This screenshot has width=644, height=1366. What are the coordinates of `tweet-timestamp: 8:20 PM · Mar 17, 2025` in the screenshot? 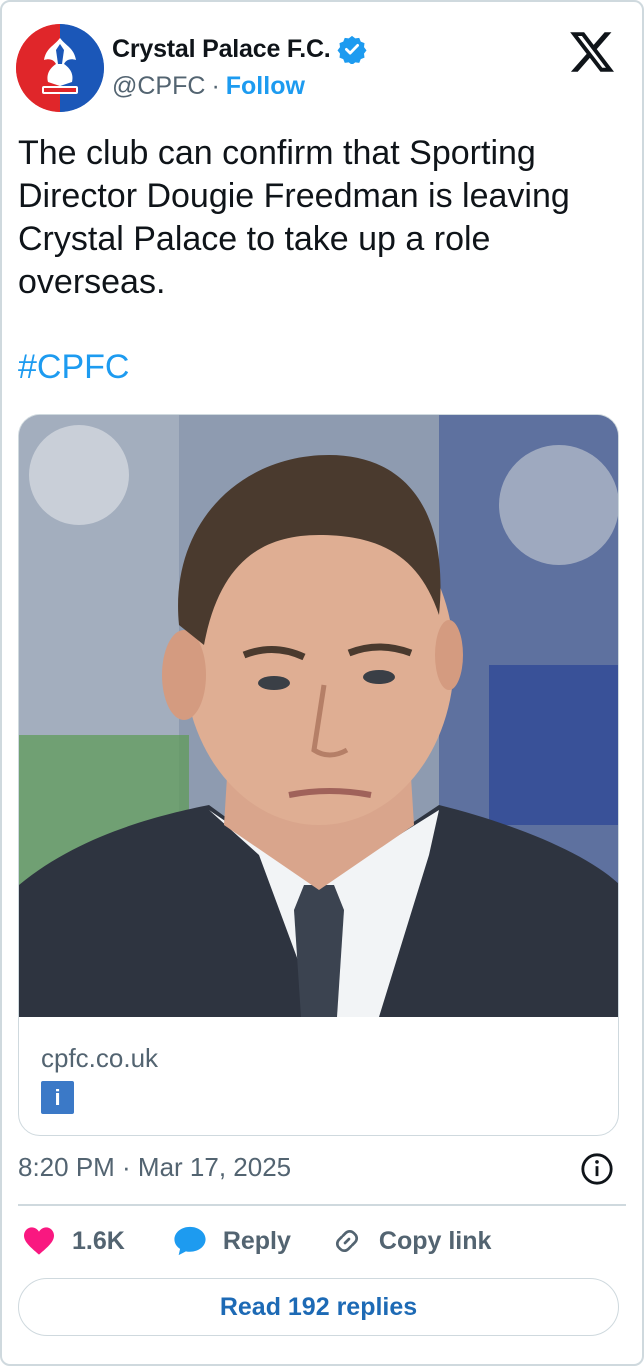 It's located at (154, 1167).